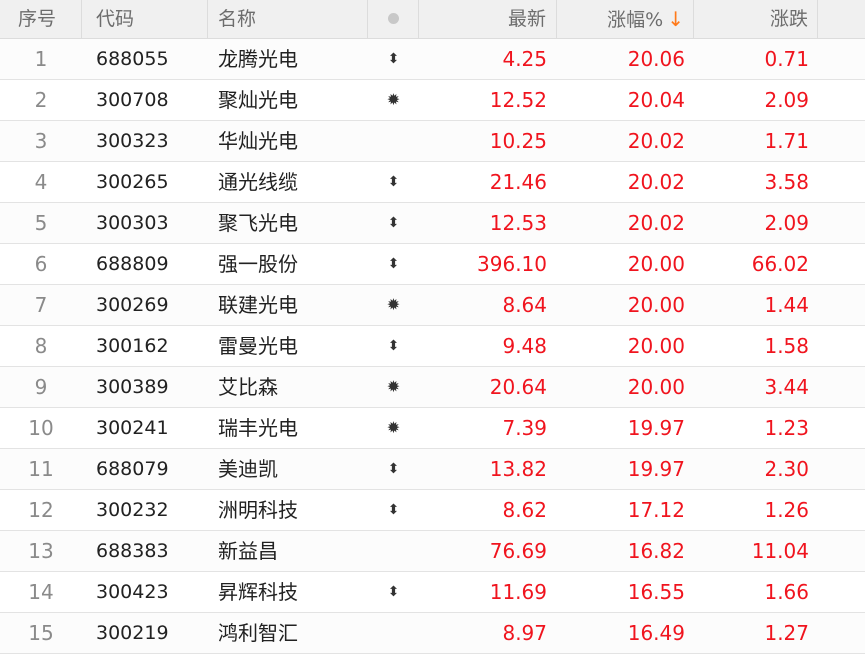 This screenshot has width=865, height=656. I want to click on change-percent: 20.04, so click(656, 100).